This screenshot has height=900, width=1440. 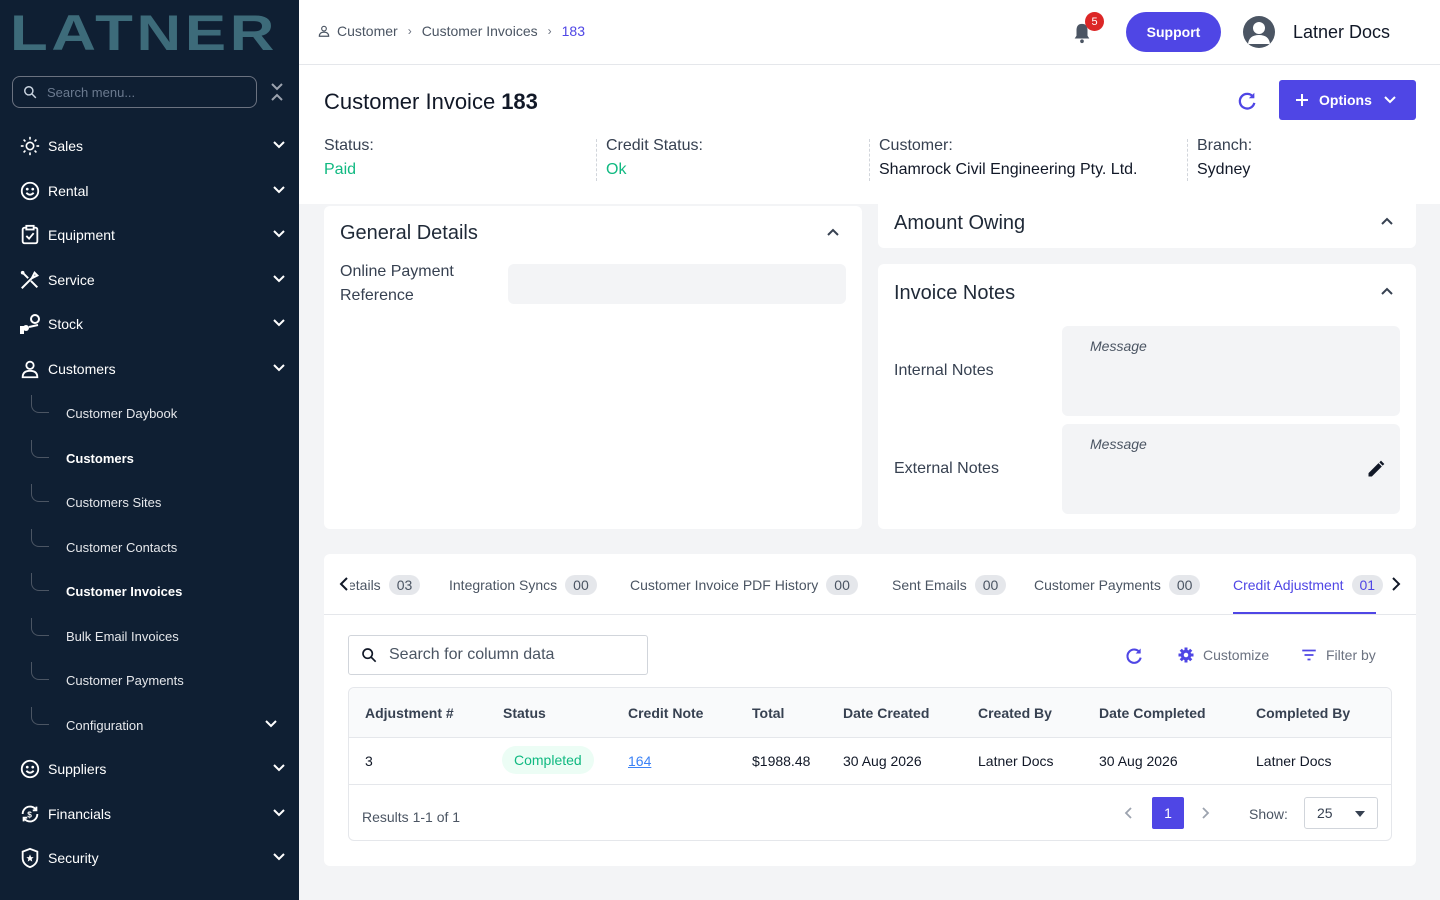 I want to click on options-label: Options, so click(x=1345, y=100).